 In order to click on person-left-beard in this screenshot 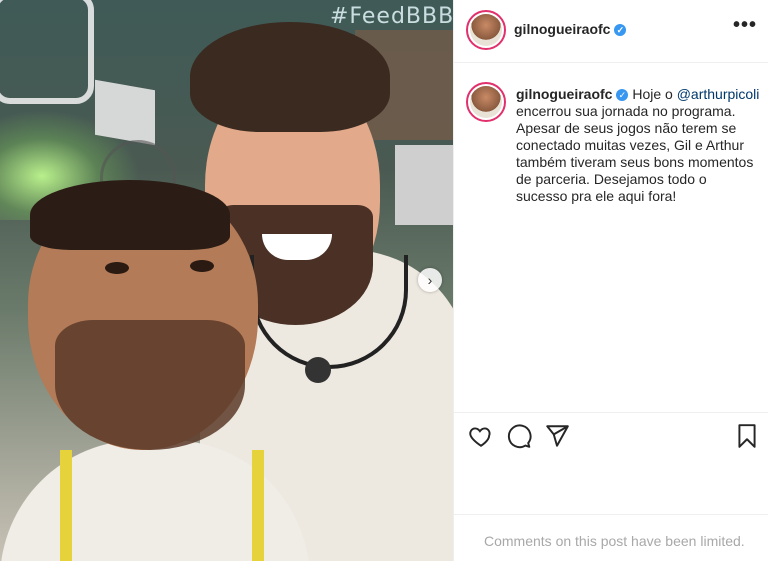, I will do `click(150, 385)`.